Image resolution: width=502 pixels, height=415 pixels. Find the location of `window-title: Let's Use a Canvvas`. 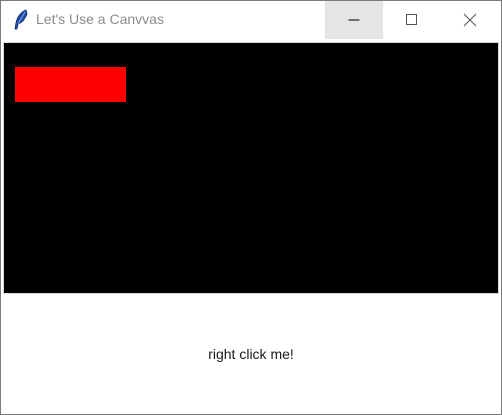

window-title: Let's Use a Canvvas is located at coordinates (100, 19).